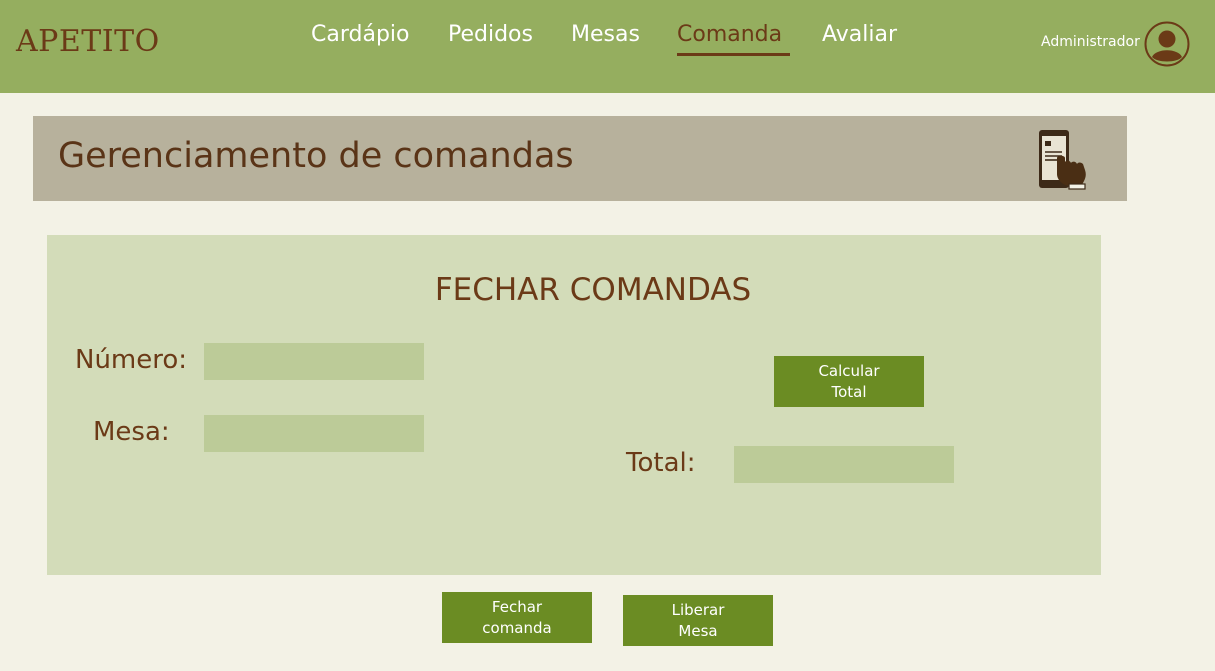 This screenshot has height=671, width=1215. Describe the element at coordinates (314, 361) in the screenshot. I see `numero-input` at that location.